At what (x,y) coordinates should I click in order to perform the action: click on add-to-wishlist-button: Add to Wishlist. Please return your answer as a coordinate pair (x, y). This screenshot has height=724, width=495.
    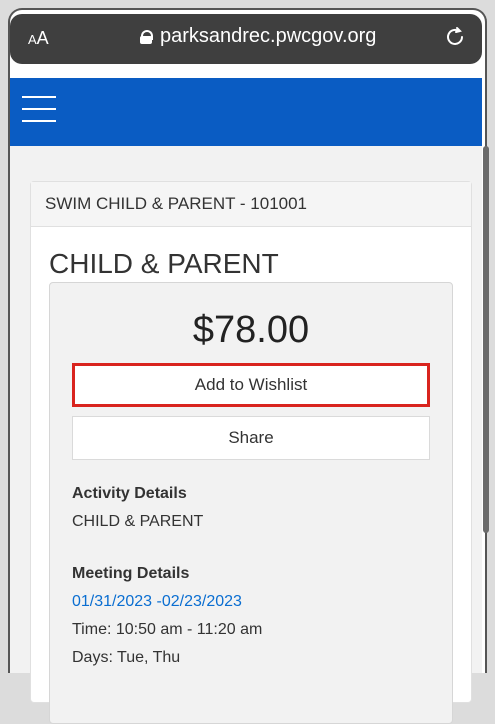
    Looking at the image, I should click on (251, 385).